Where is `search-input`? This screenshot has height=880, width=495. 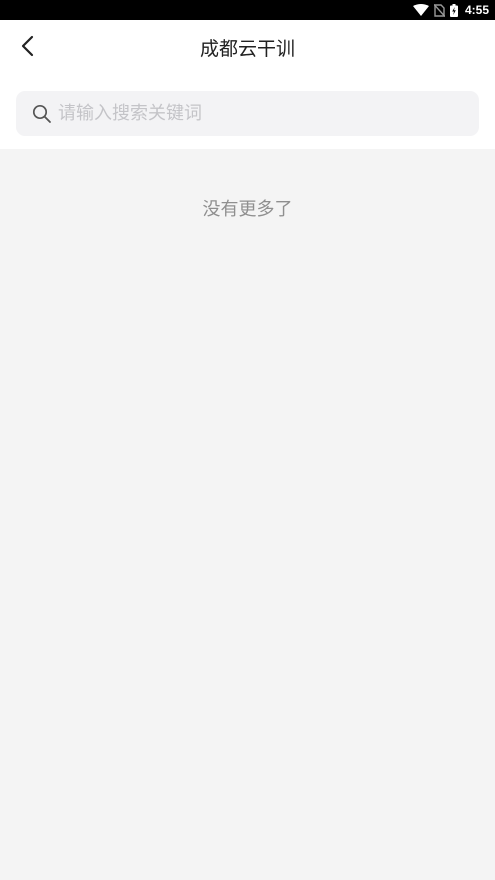 search-input is located at coordinates (268, 113).